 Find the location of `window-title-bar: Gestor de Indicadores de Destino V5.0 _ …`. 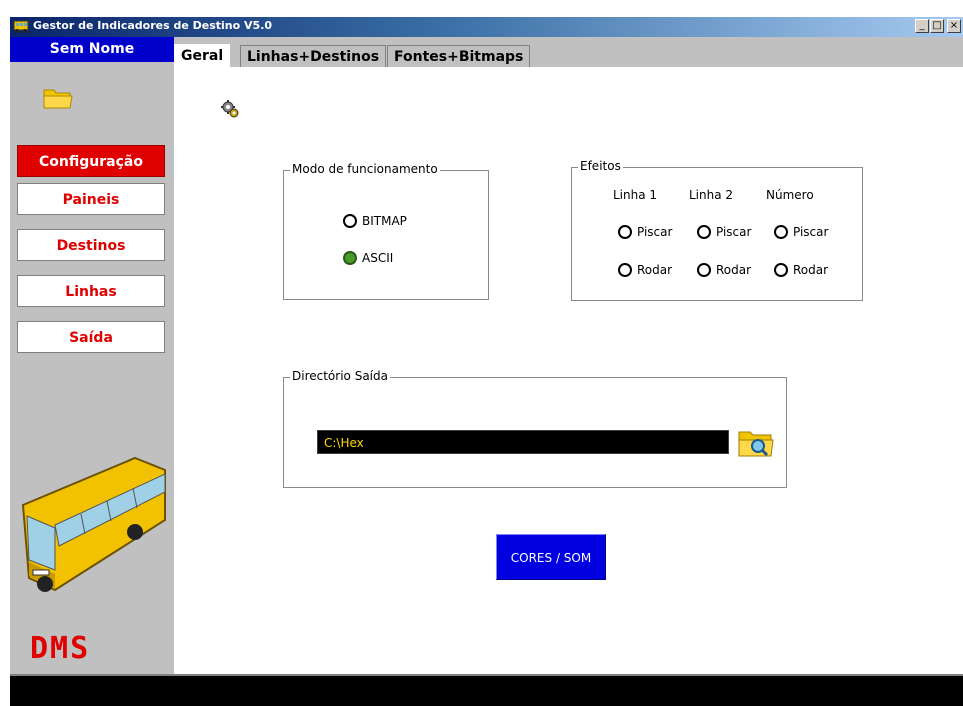

window-title-bar: Gestor de Indicadores de Destino V5.0 _ … is located at coordinates (486, 27).